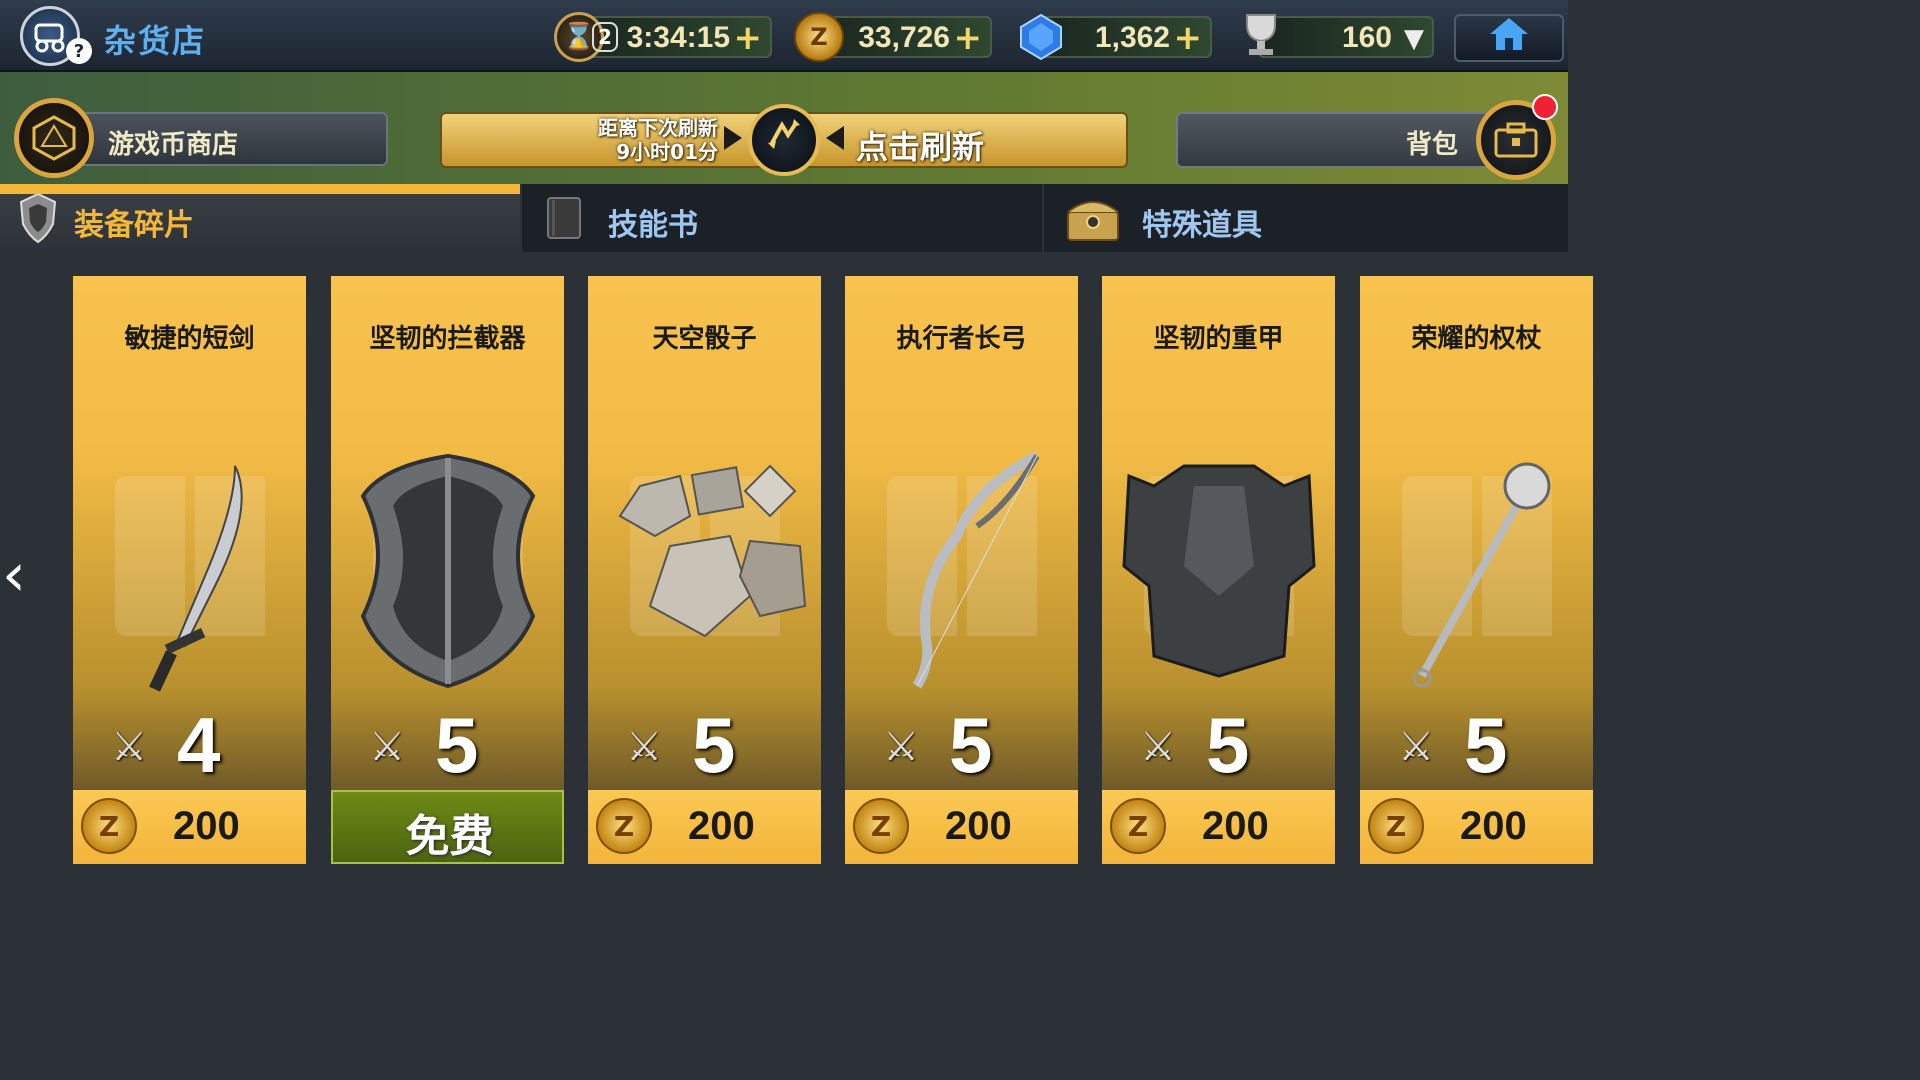 This screenshot has width=1920, height=1080. I want to click on fragment-count: 4, so click(199, 745).